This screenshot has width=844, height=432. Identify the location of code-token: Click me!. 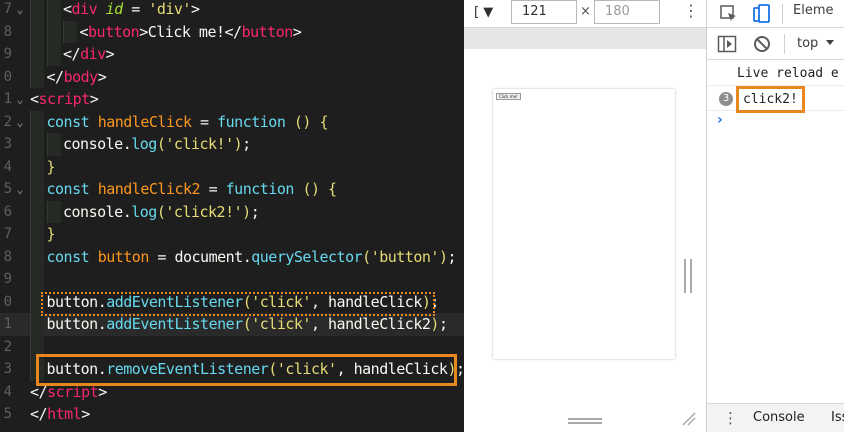
(186, 31).